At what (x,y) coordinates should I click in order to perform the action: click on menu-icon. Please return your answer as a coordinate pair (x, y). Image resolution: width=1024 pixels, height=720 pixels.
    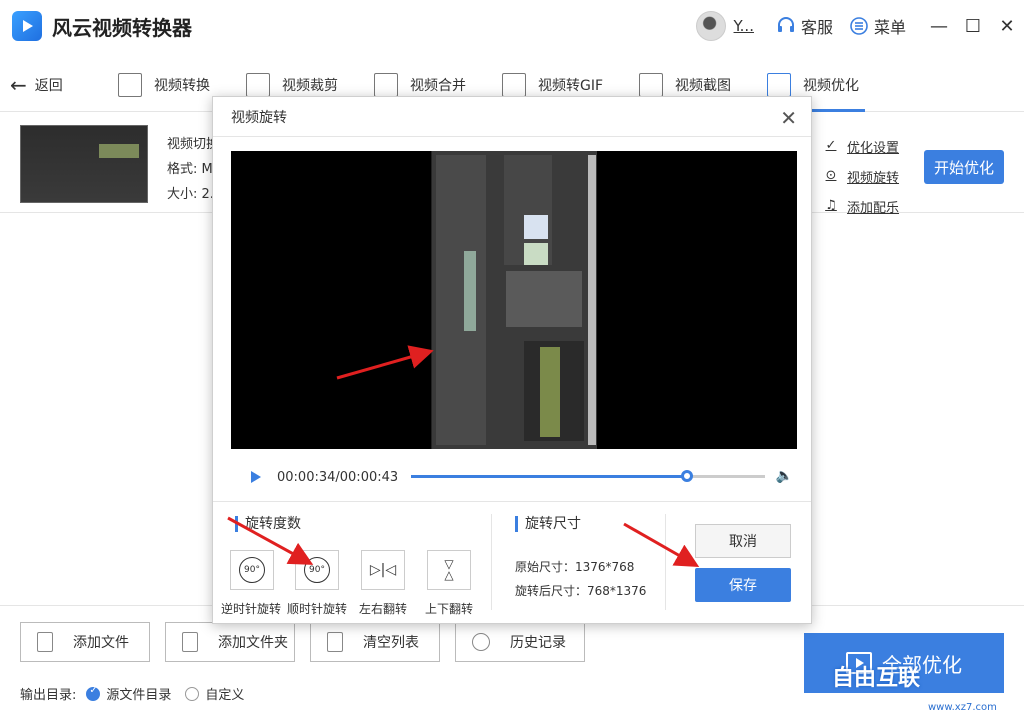
    Looking at the image, I should click on (859, 26).